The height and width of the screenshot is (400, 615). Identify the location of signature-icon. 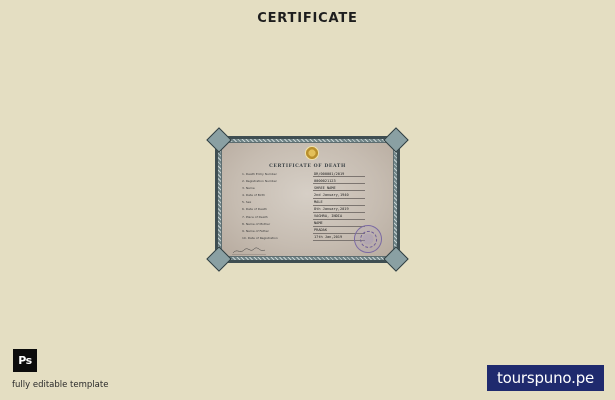
(249, 251).